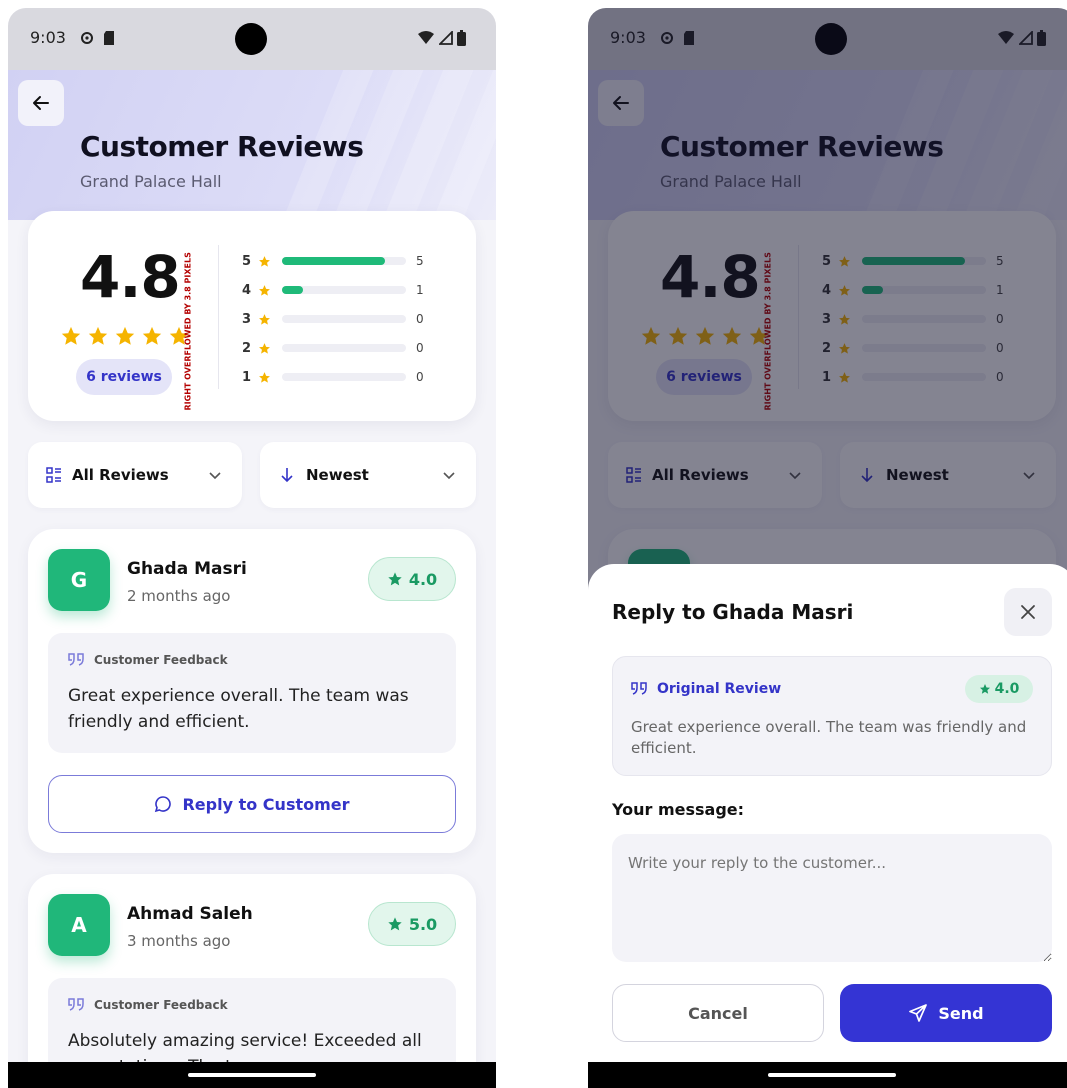 The height and width of the screenshot is (1088, 1067). I want to click on battery-icon, so click(461, 38).